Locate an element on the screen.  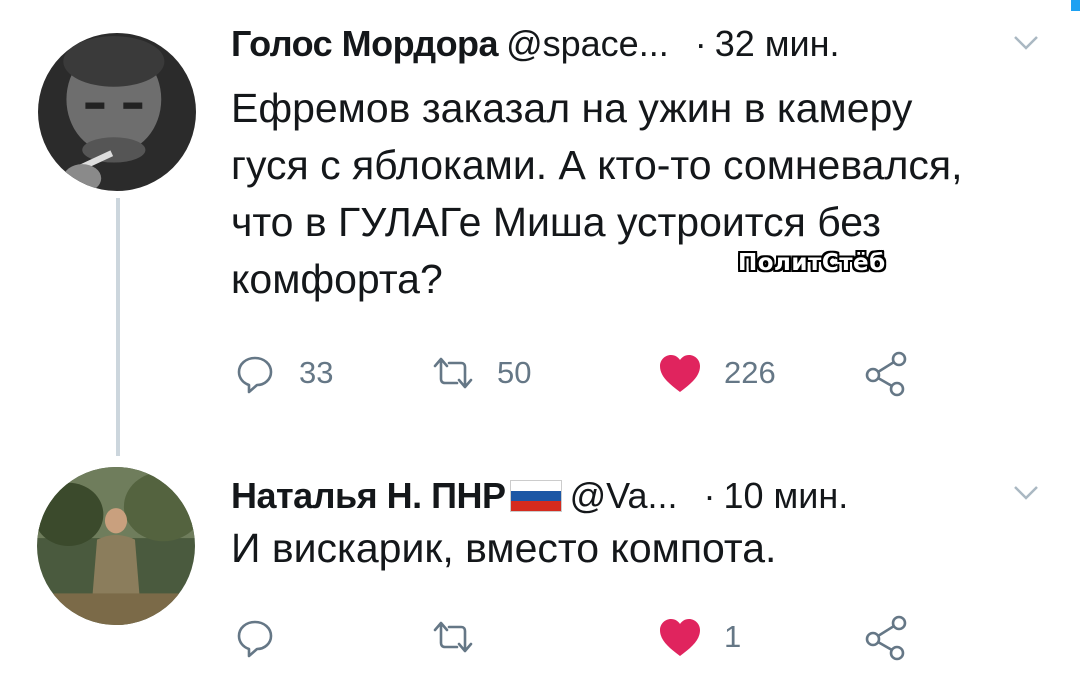
timestamp: 10 мин. is located at coordinates (786, 495).